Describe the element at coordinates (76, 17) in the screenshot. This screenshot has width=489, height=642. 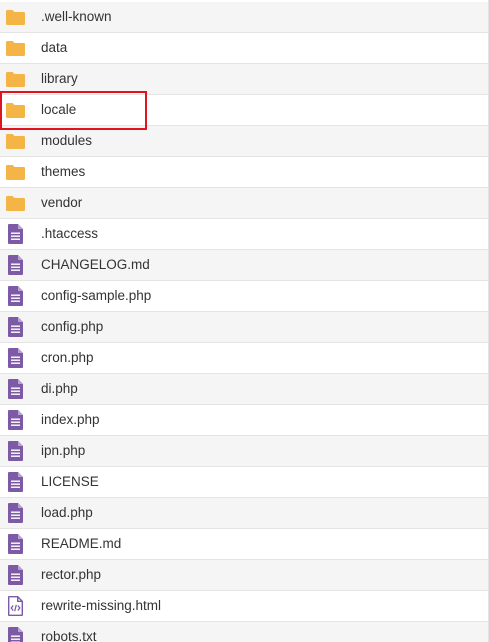
I see `item-name: .well-known` at that location.